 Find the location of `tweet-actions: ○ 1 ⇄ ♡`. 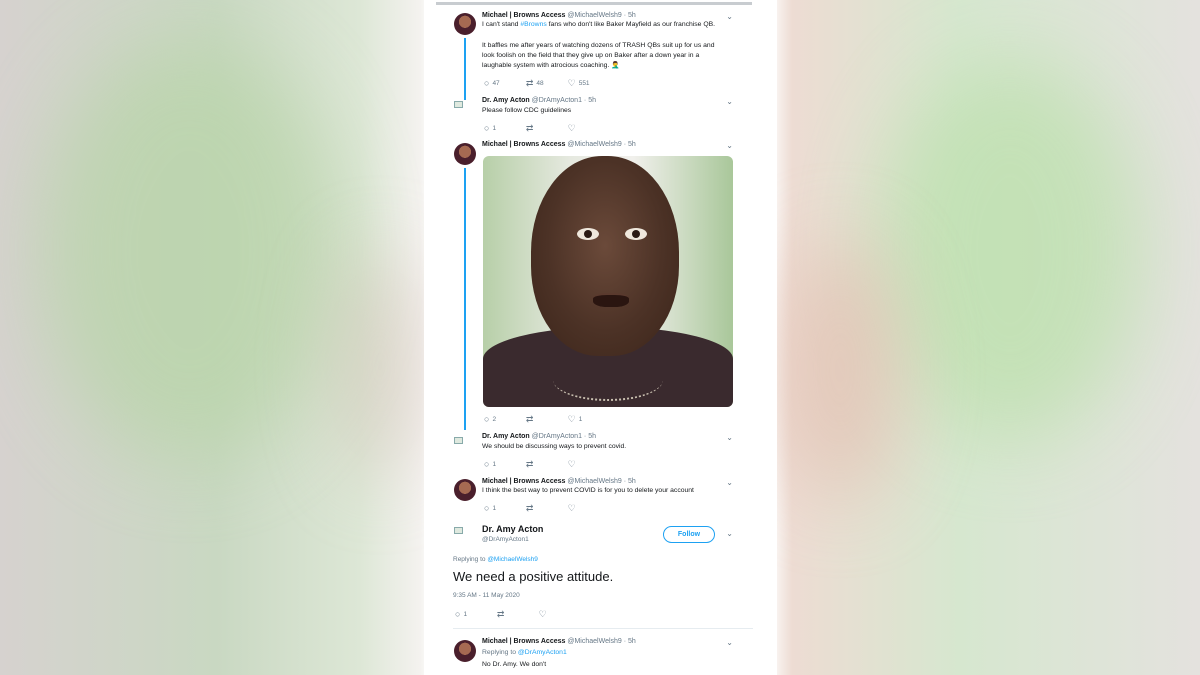

tweet-actions: ○ 1 ⇄ ♡ is located at coordinates (531, 128).